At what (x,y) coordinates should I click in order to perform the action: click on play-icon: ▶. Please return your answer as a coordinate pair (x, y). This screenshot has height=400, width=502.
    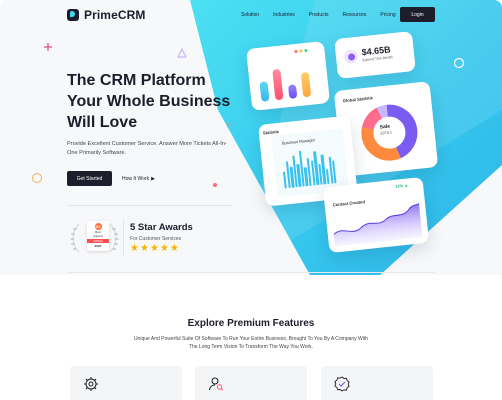
    Looking at the image, I should click on (153, 178).